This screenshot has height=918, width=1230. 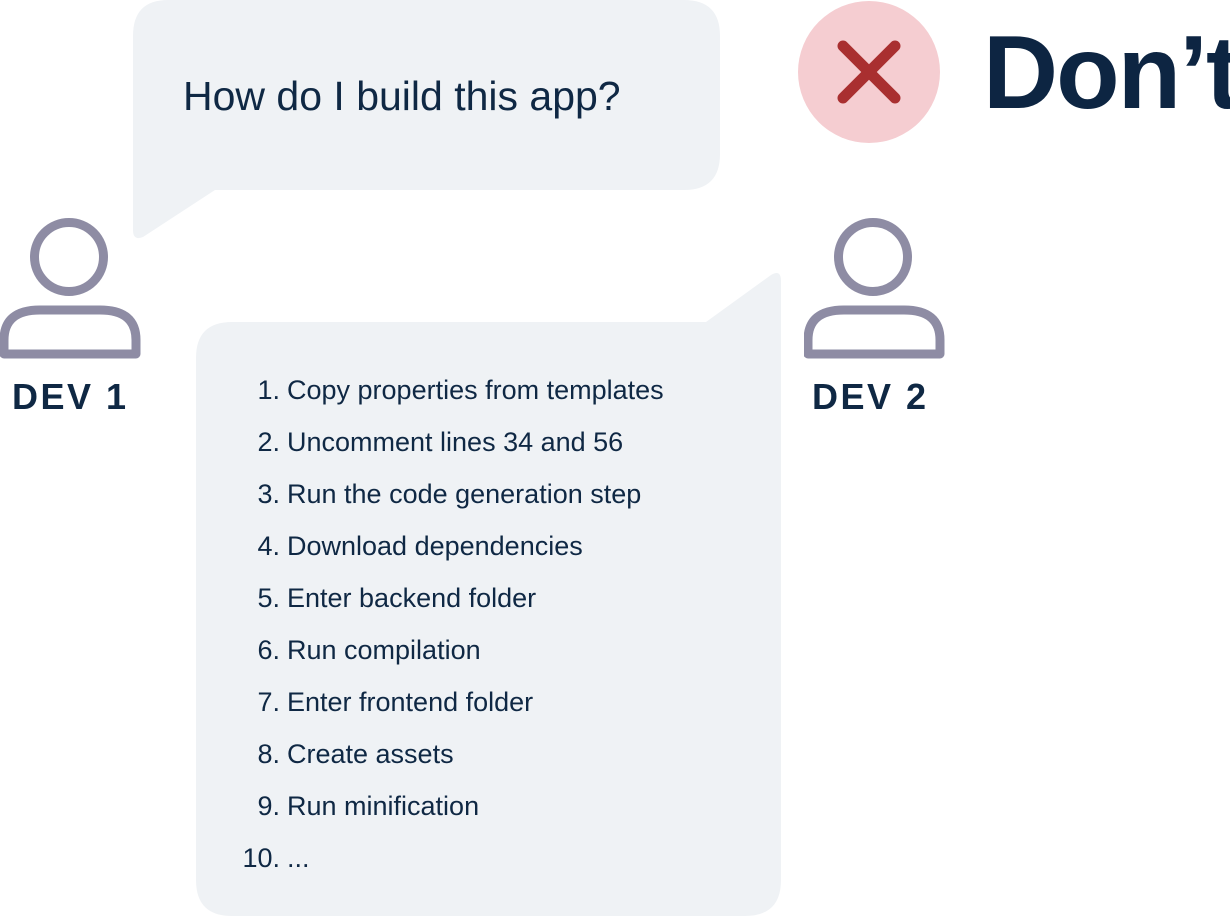 I want to click on step-text: Enter backend folder, so click(x=412, y=597).